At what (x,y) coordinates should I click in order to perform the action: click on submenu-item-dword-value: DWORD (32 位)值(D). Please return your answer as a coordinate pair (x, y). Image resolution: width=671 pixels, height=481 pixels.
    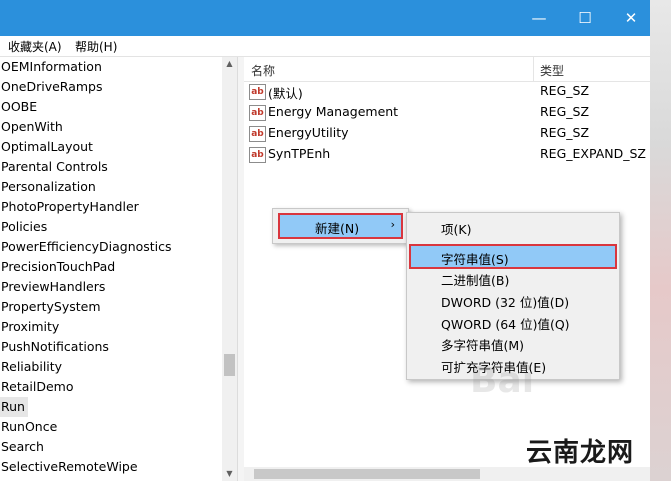
    Looking at the image, I should click on (505, 301).